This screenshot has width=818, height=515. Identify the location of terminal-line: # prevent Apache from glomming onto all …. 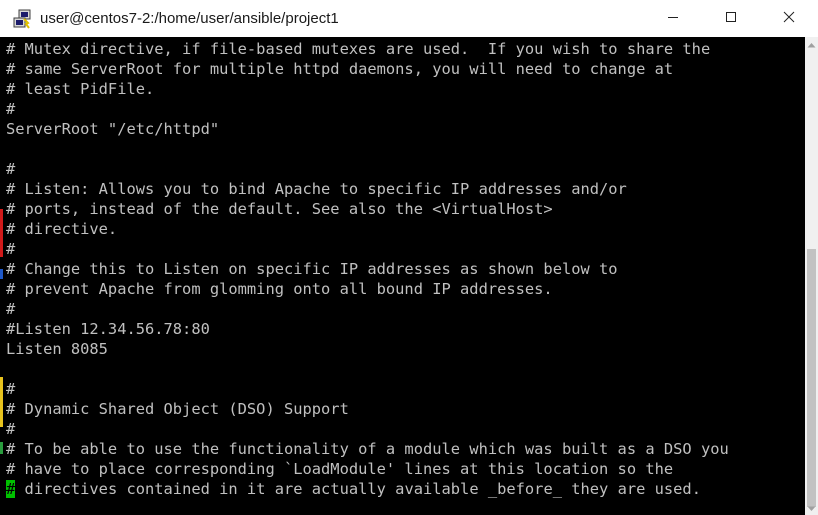
(279, 289).